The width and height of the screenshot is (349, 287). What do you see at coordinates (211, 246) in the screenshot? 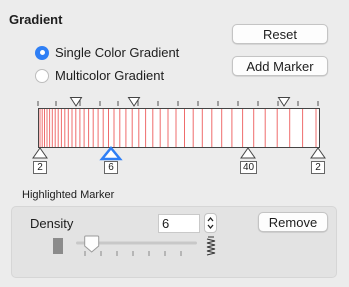
I see `high-density-icon` at bounding box center [211, 246].